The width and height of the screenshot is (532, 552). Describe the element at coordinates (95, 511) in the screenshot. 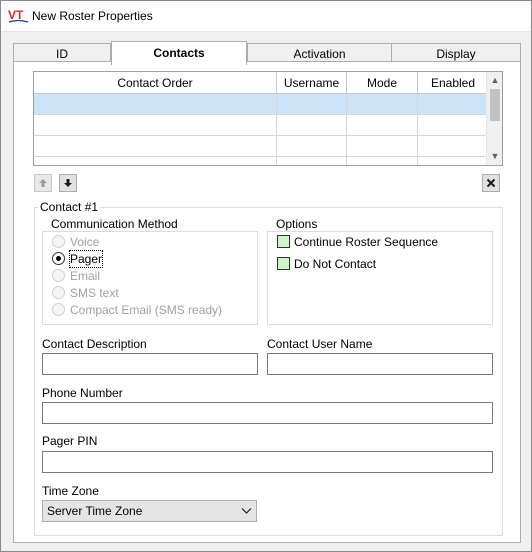

I see `time-zone-selected-value: Server Time Zone` at that location.